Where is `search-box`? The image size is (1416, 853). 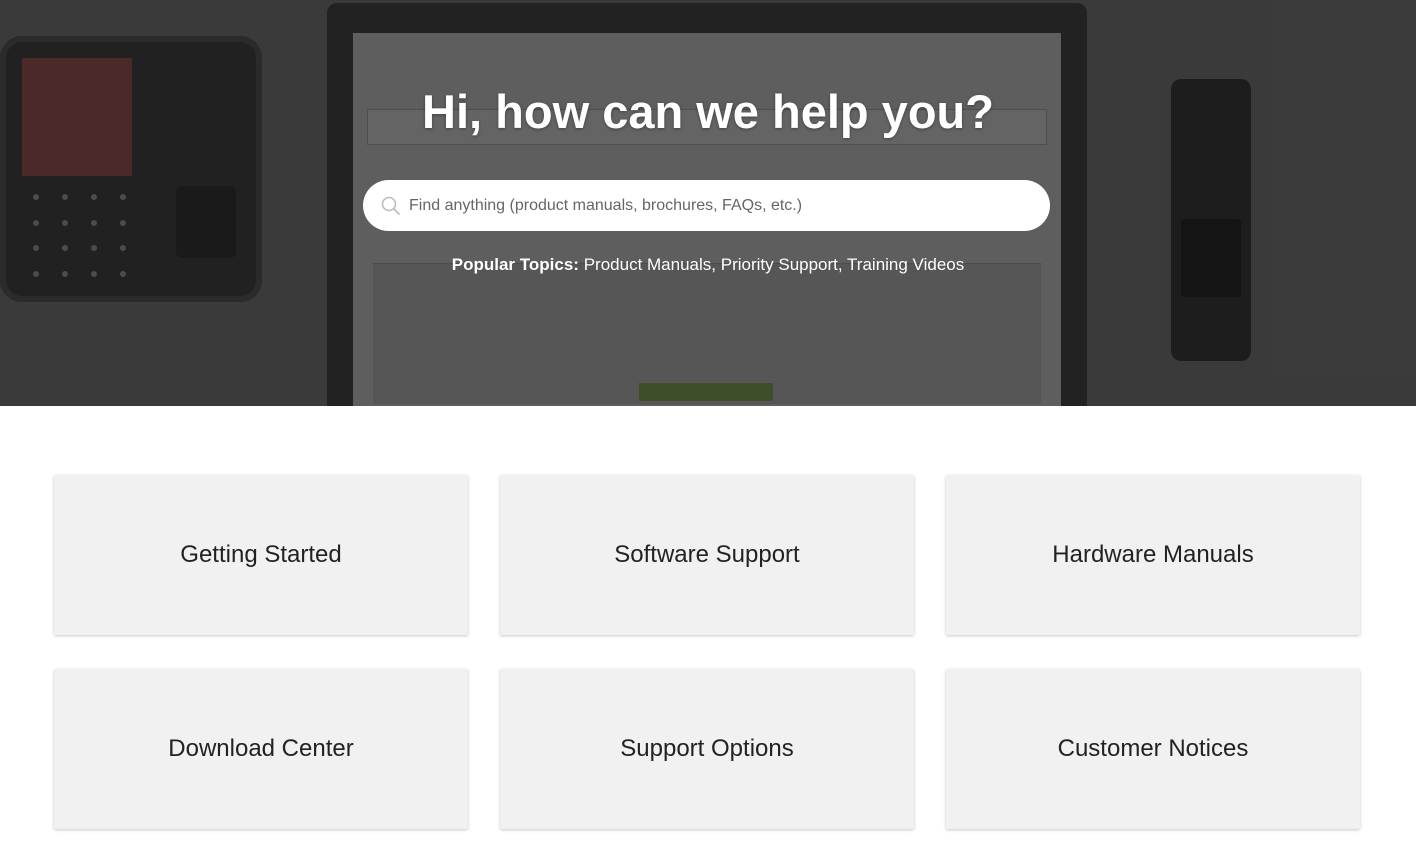 search-box is located at coordinates (706, 205).